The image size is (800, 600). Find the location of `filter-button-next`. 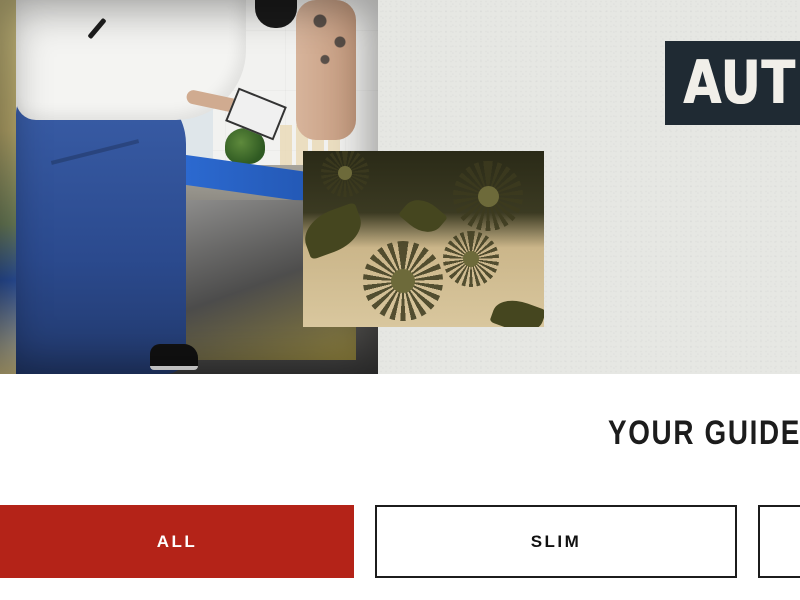

filter-button-next is located at coordinates (779, 541).